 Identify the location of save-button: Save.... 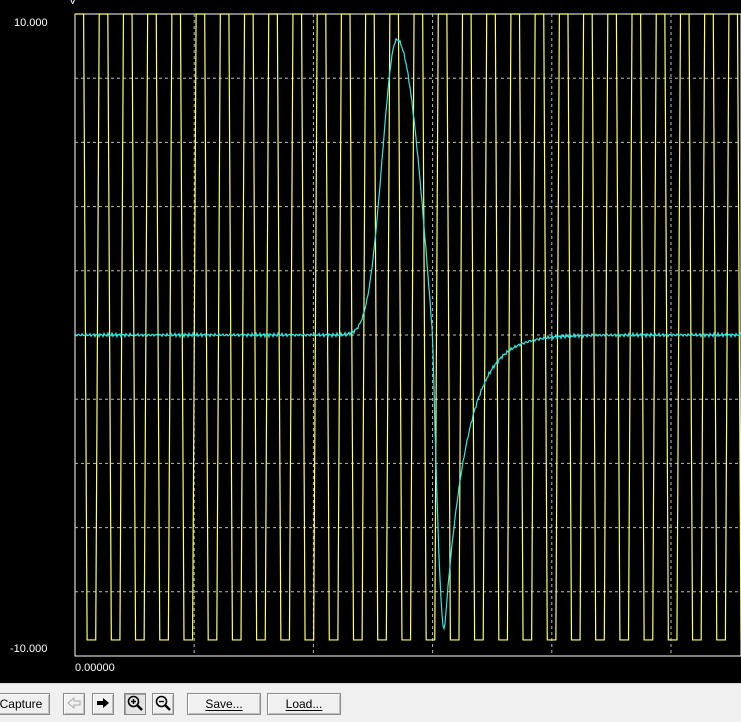
(224, 704).